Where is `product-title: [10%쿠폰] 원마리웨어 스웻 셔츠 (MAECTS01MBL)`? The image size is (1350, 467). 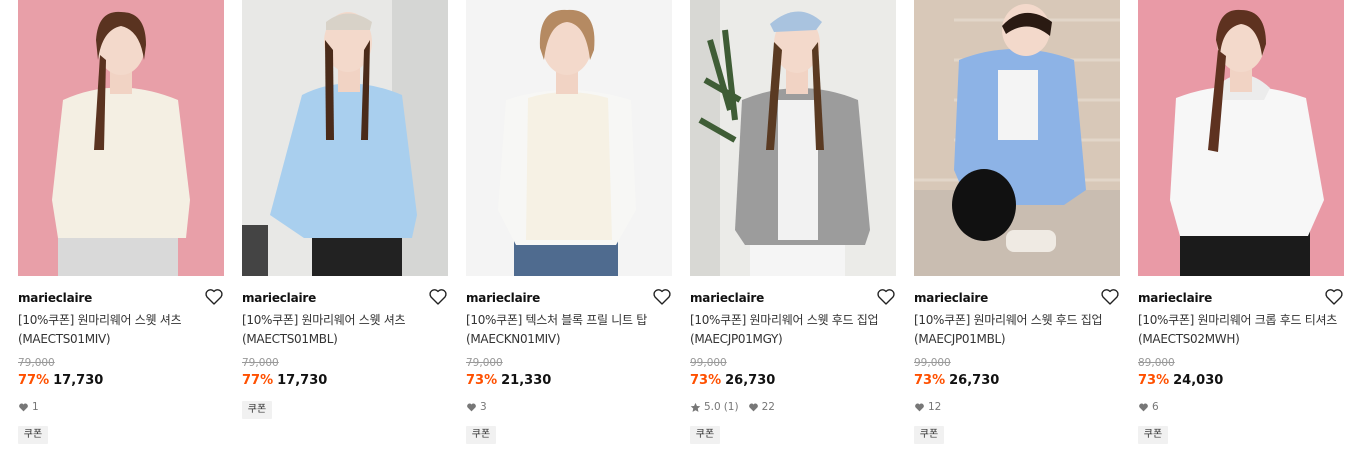
product-title: [10%쿠폰] 원마리웨어 스웻 셔츠 (MAECTS01MBL) is located at coordinates (342, 330).